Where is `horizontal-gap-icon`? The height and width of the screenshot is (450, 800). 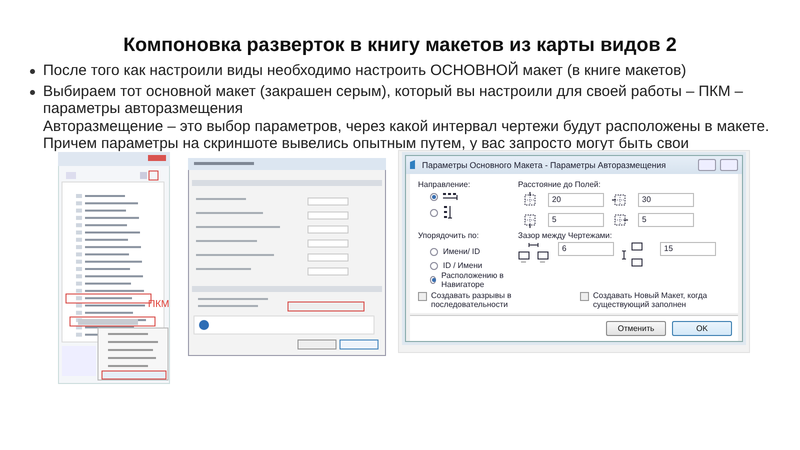
horizontal-gap-icon is located at coordinates (534, 253).